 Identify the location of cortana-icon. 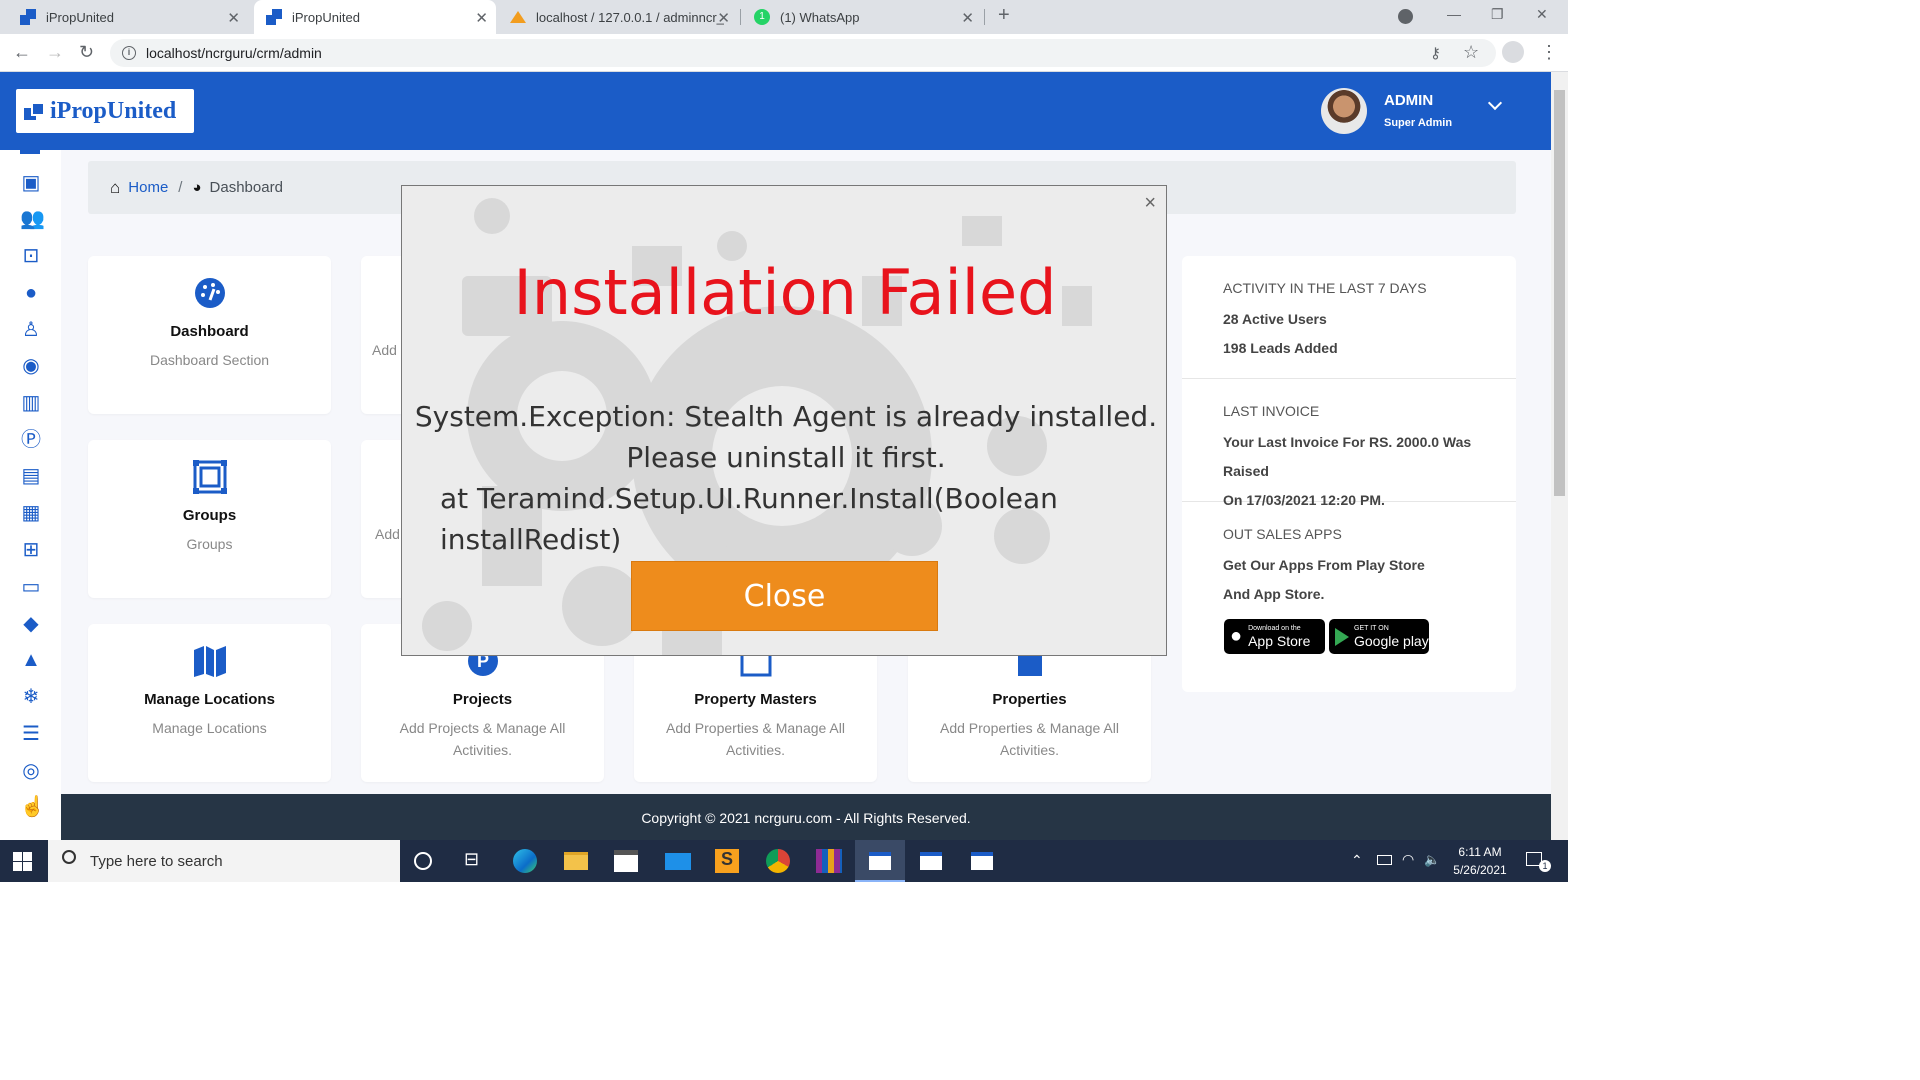
(423, 861).